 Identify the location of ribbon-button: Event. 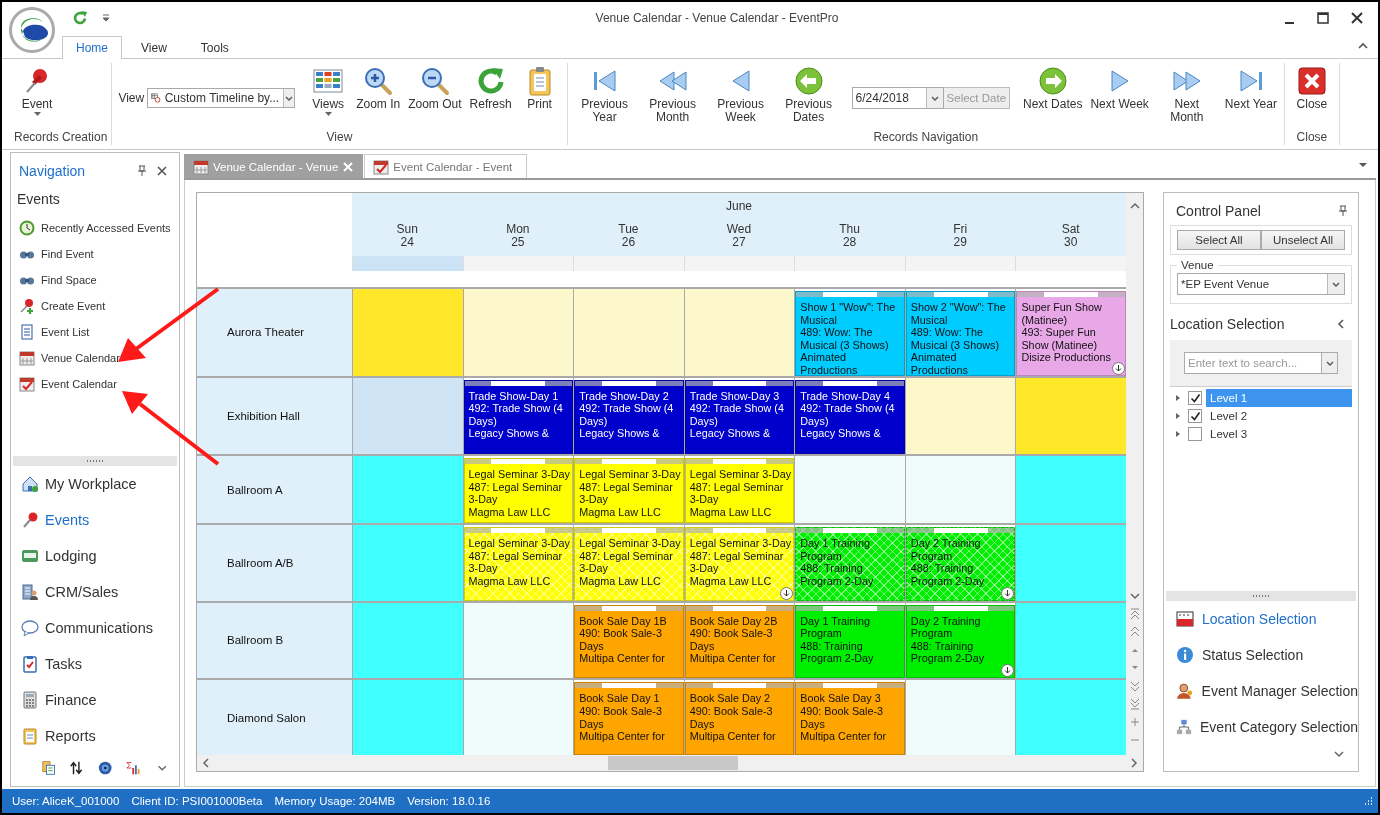
(37, 90).